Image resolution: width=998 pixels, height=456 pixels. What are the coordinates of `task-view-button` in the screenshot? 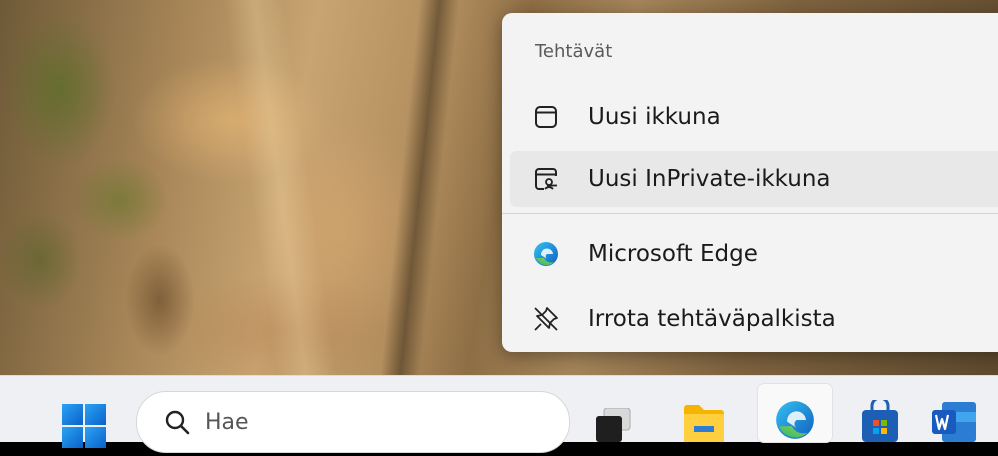 It's located at (618, 431).